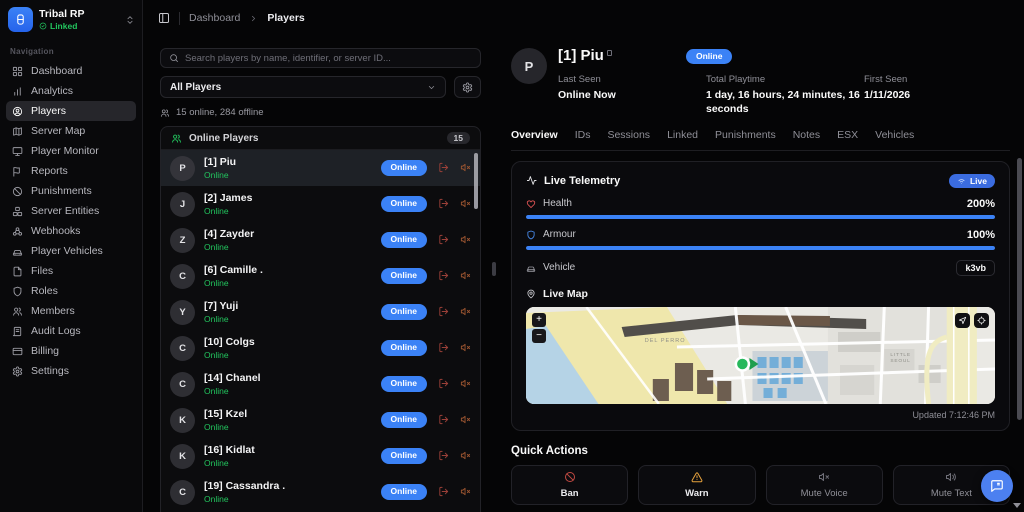 The width and height of the screenshot is (1024, 512). Describe the element at coordinates (320, 168) in the screenshot. I see `player-row: P [1] Piu Online Online` at that location.